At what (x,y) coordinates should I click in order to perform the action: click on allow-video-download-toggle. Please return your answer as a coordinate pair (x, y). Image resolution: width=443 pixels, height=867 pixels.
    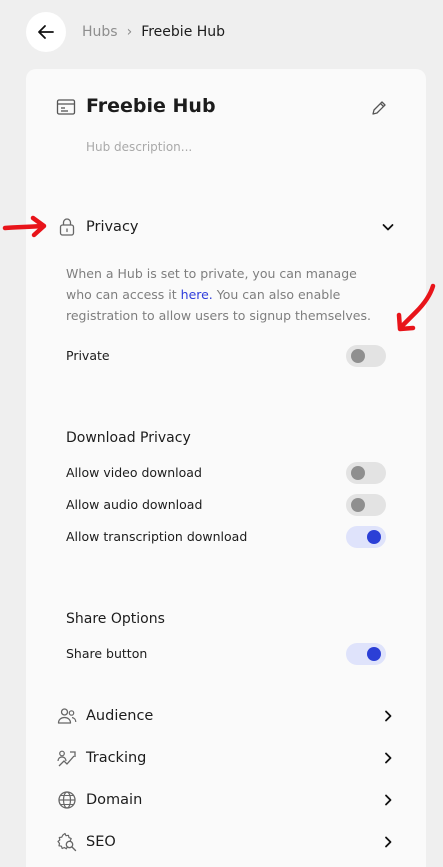
    Looking at the image, I should click on (366, 473).